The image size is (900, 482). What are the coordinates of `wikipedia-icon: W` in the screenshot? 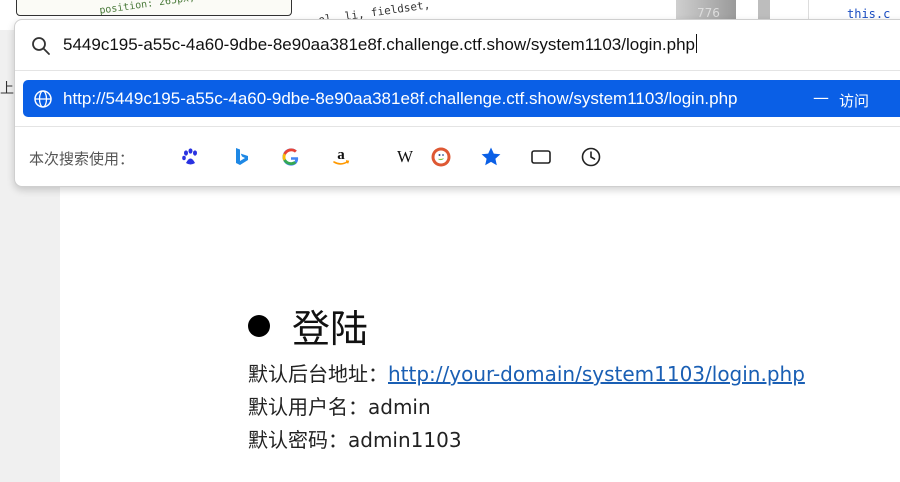 It's located at (405, 156).